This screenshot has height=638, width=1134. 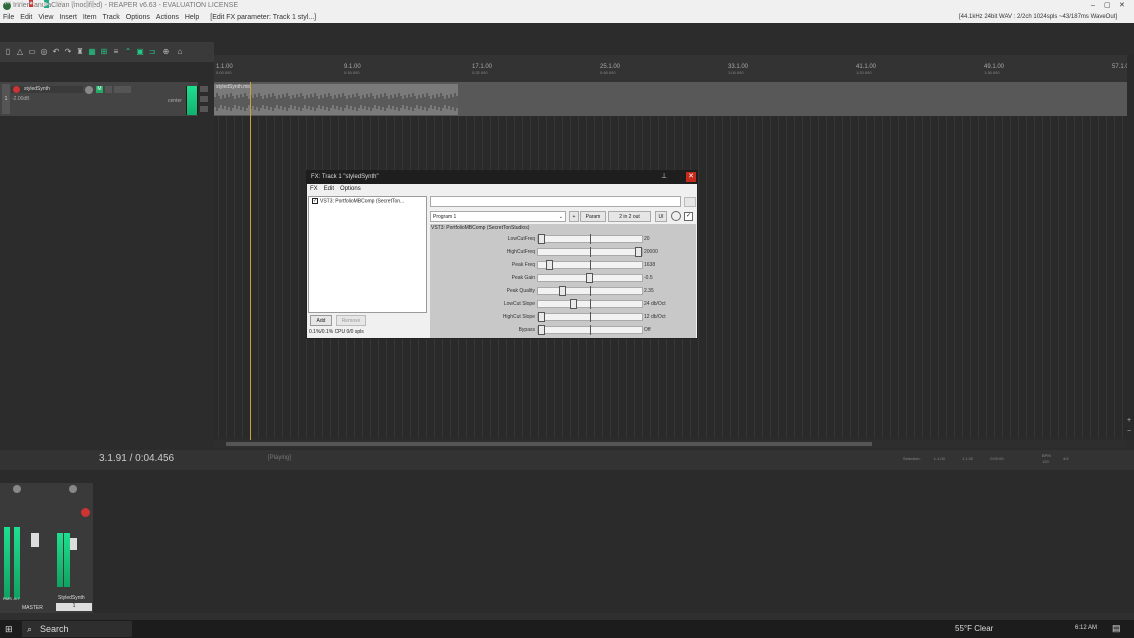 I want to click on repeat-button: ⟳, so click(x=61, y=4).